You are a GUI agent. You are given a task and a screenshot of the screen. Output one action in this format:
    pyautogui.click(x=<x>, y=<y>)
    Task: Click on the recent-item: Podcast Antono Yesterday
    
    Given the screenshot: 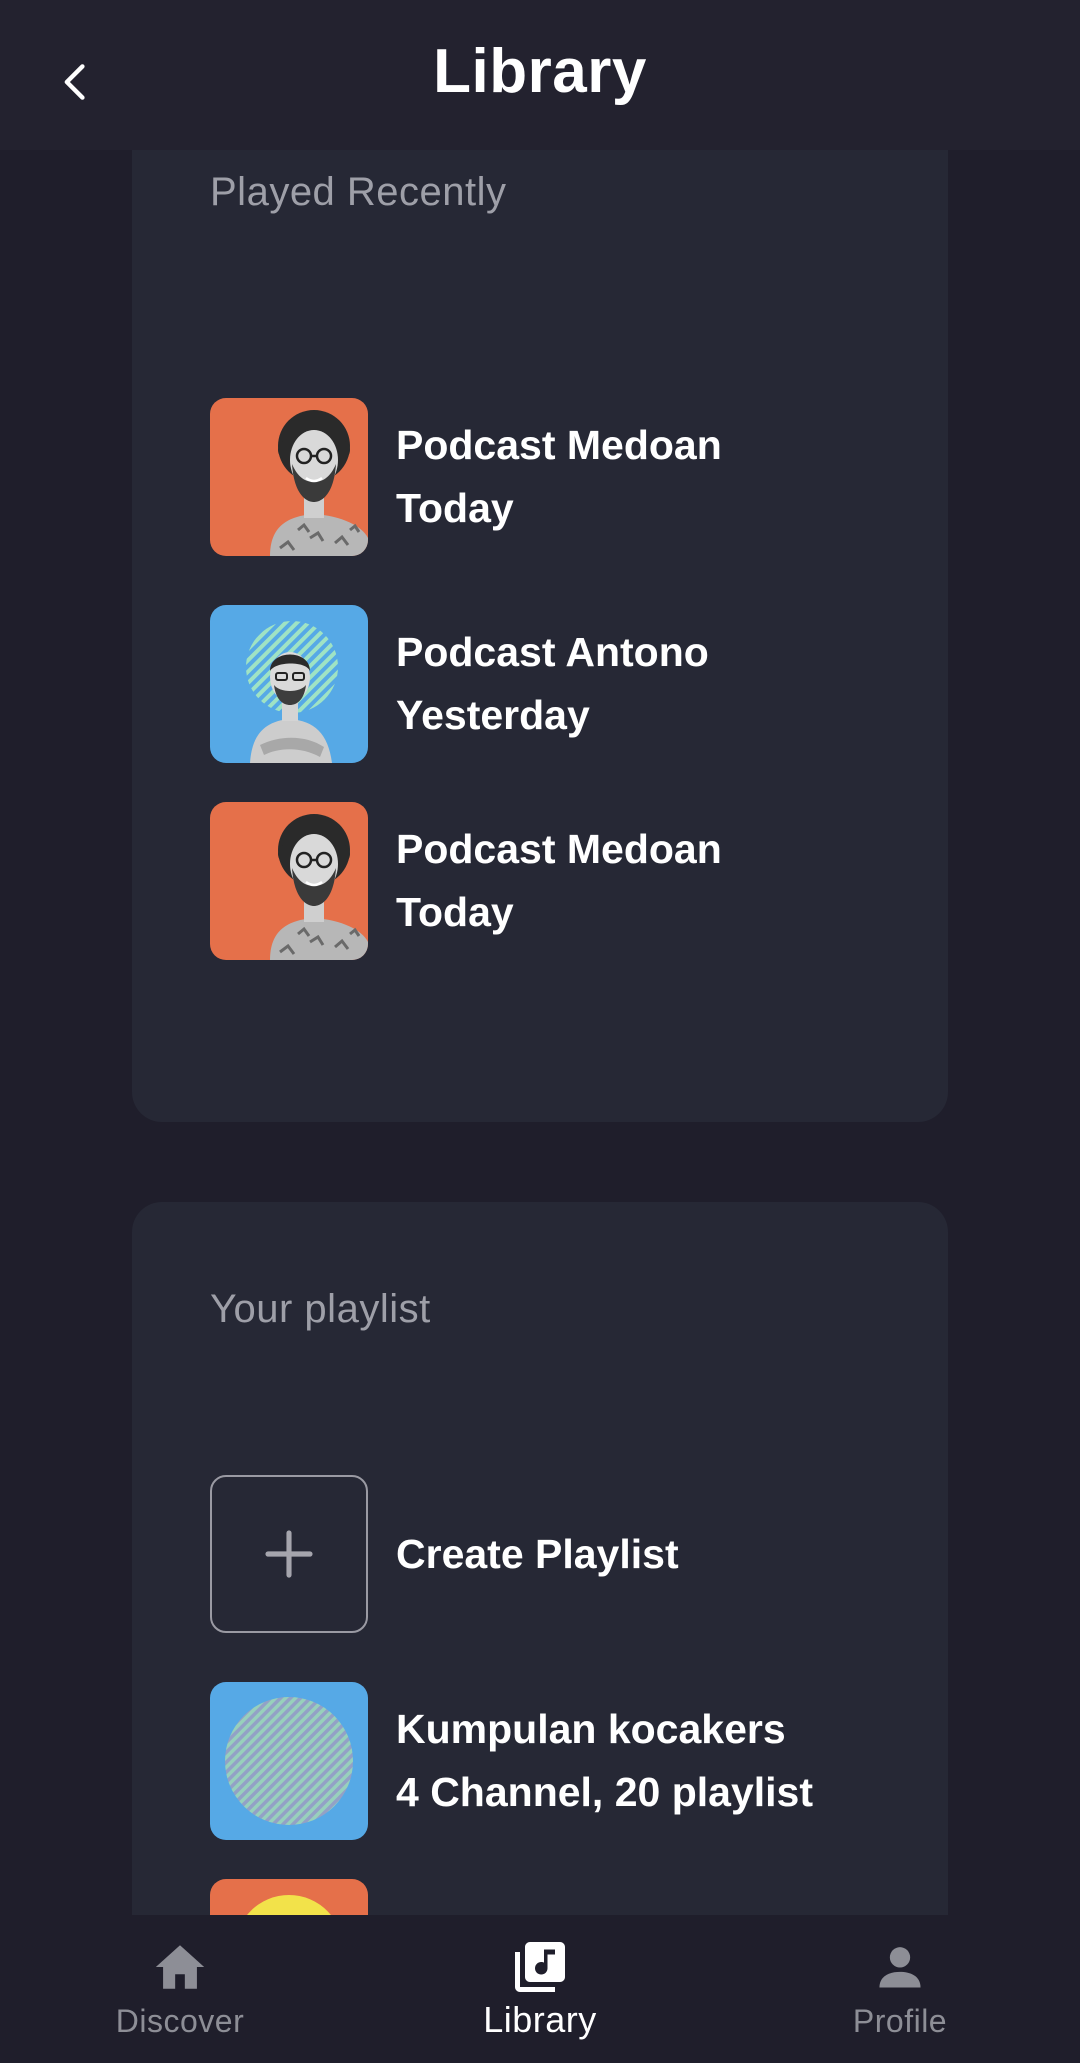 What is the action you would take?
    pyautogui.click(x=459, y=684)
    